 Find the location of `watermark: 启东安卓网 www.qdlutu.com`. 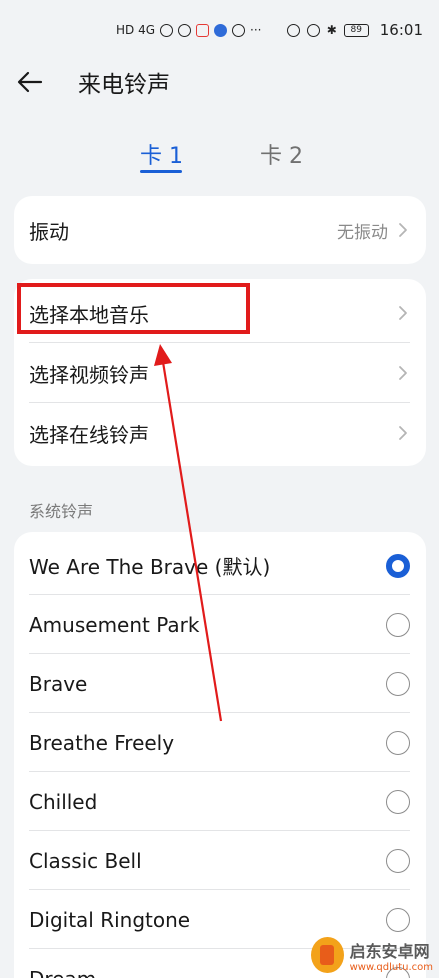

watermark: 启东安卓网 www.qdlutu.com is located at coordinates (372, 955).